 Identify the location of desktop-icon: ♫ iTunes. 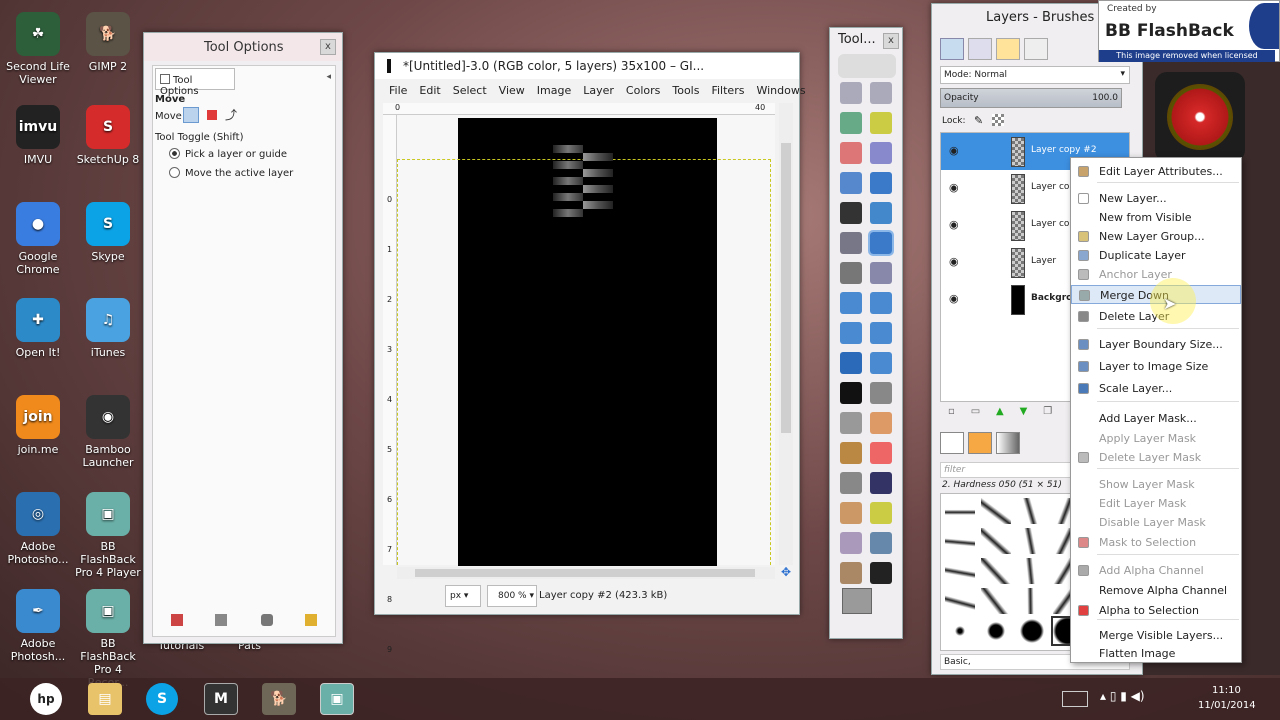
(108, 328).